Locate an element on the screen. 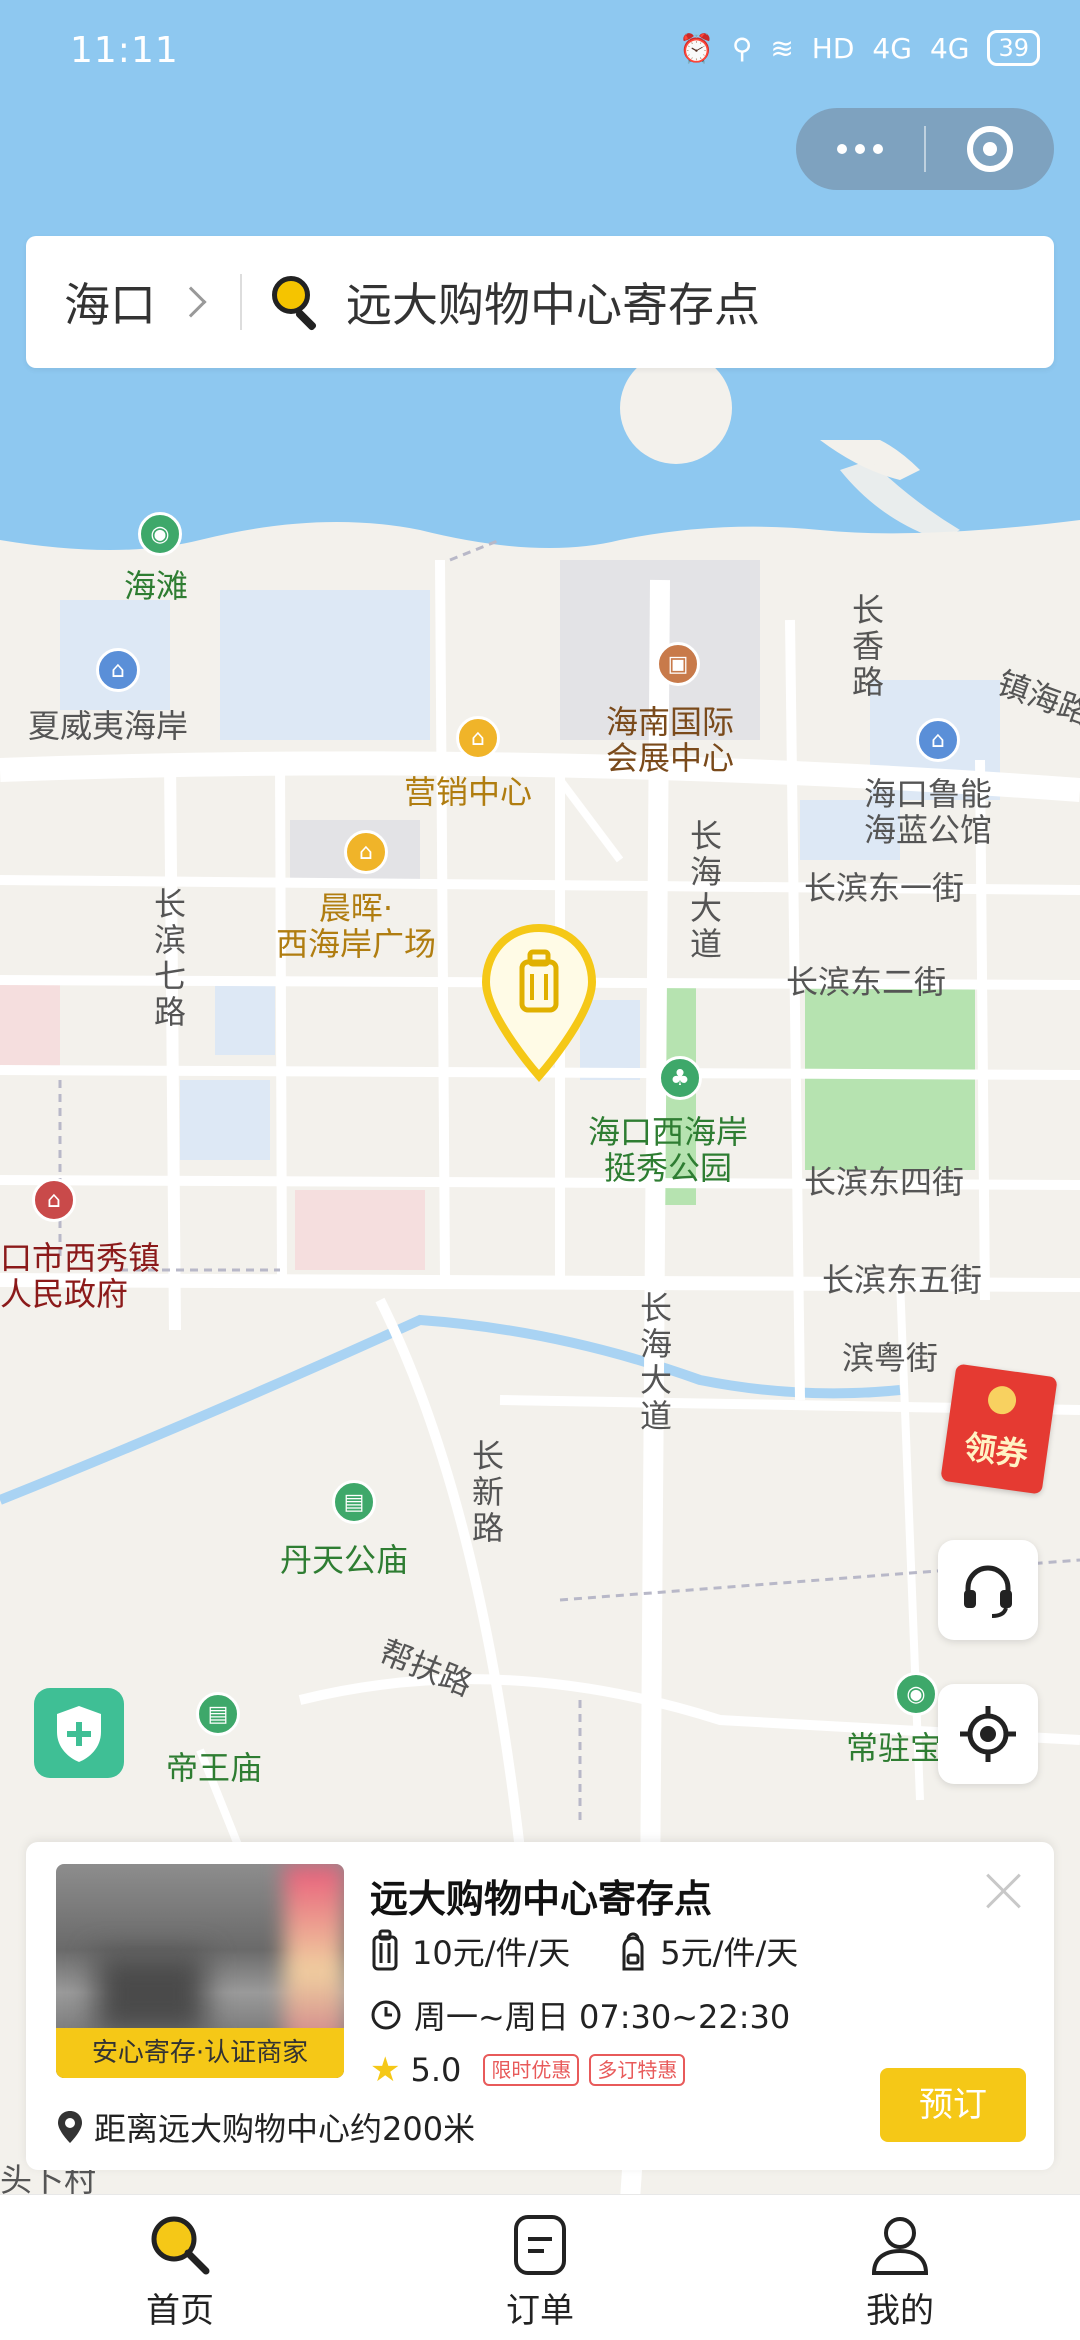 The height and width of the screenshot is (2340, 1080). search-bar: 海口 远大购物中心寄存点 is located at coordinates (540, 302).